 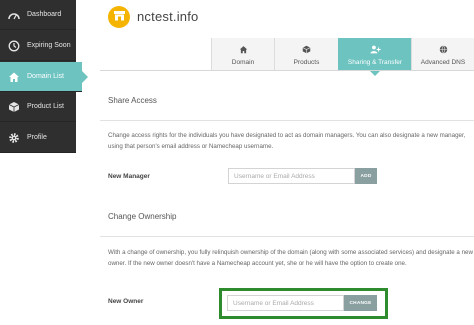 What do you see at coordinates (285, 303) in the screenshot?
I see `new-owner-input` at bounding box center [285, 303].